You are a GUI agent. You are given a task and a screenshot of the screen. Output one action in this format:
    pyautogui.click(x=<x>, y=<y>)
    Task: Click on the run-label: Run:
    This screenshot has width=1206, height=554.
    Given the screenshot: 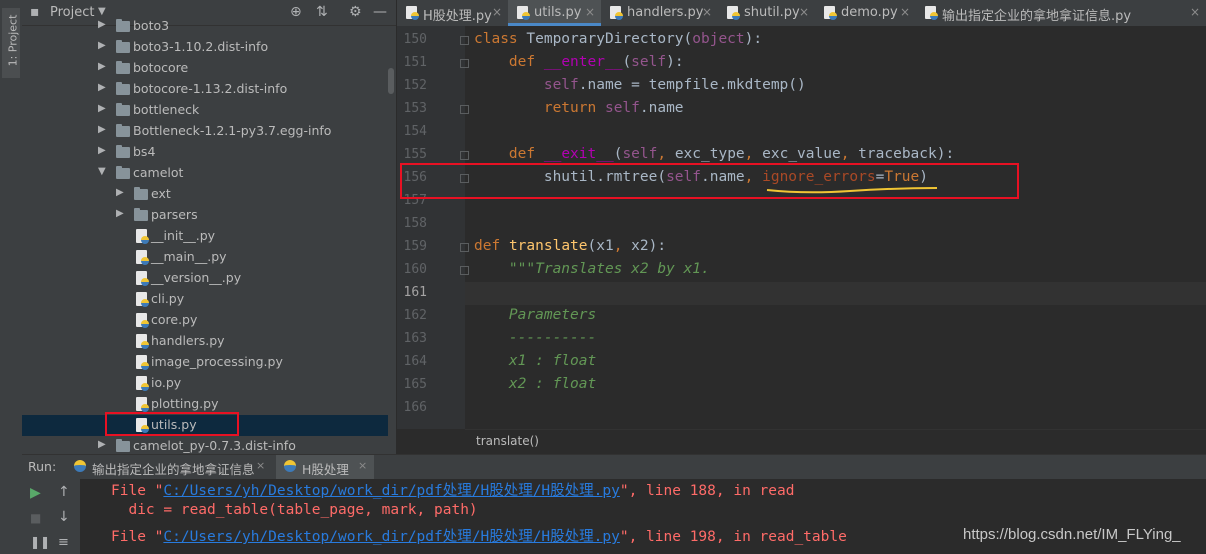 What is the action you would take?
    pyautogui.click(x=42, y=466)
    